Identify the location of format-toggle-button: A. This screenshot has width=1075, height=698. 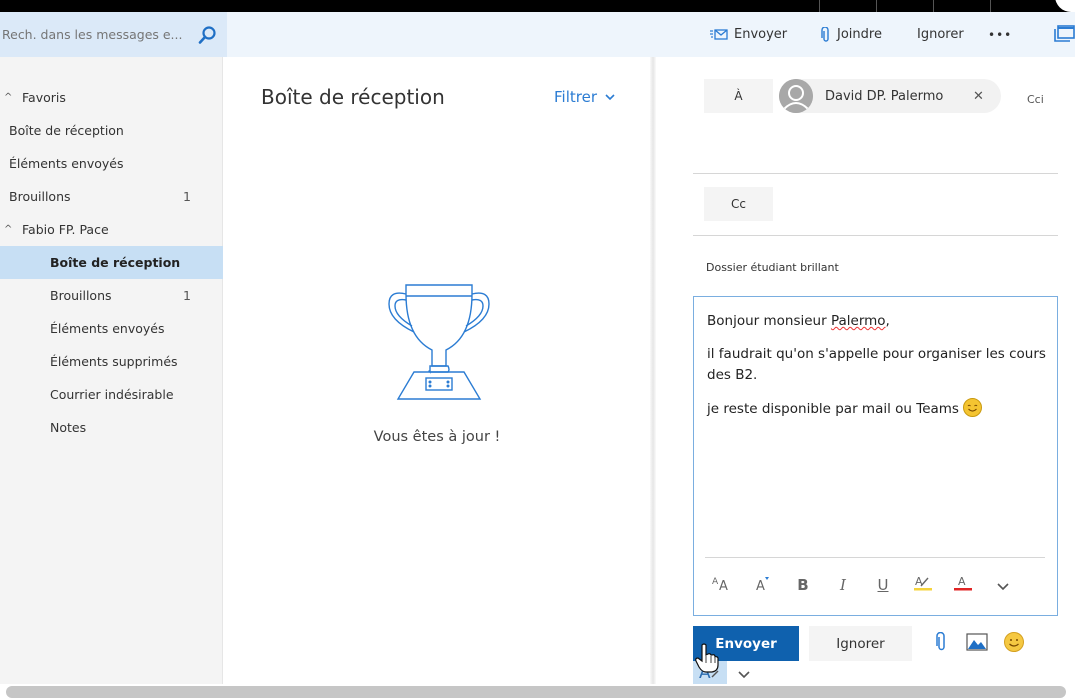
(710, 672).